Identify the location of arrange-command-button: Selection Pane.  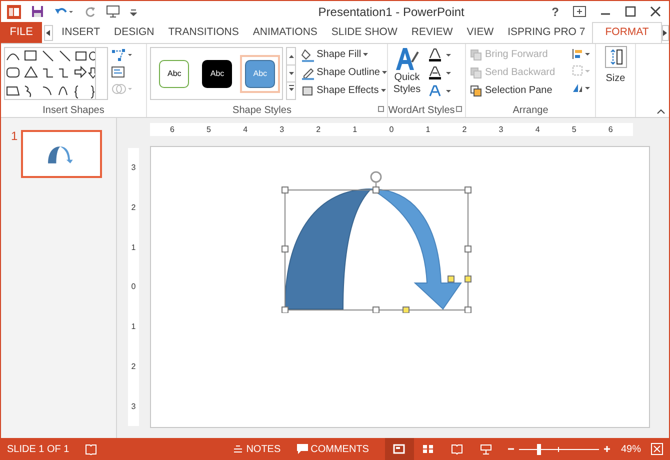
(521, 90).